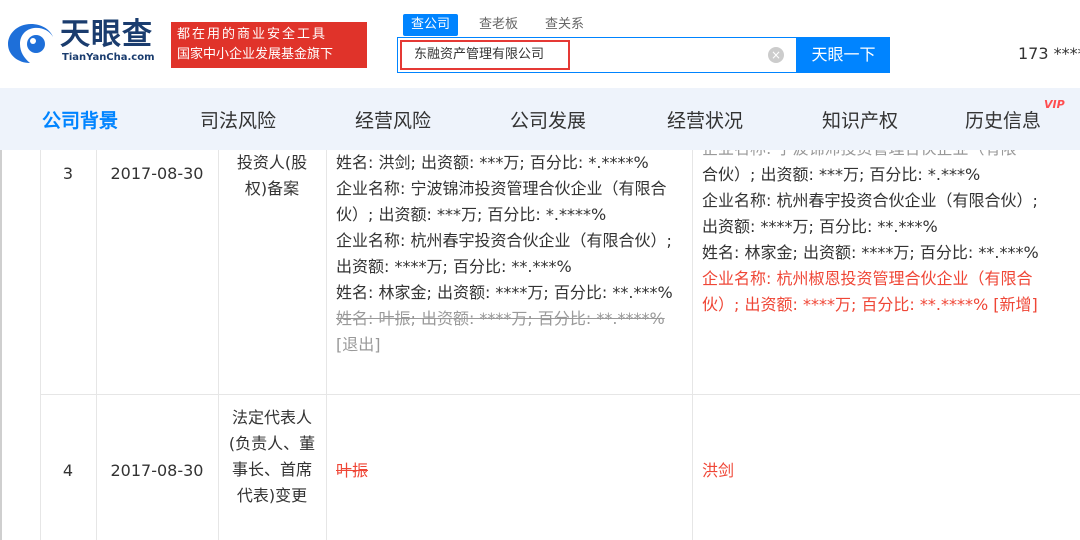  Describe the element at coordinates (705, 119) in the screenshot. I see `nav-business-status: 经营状况` at that location.